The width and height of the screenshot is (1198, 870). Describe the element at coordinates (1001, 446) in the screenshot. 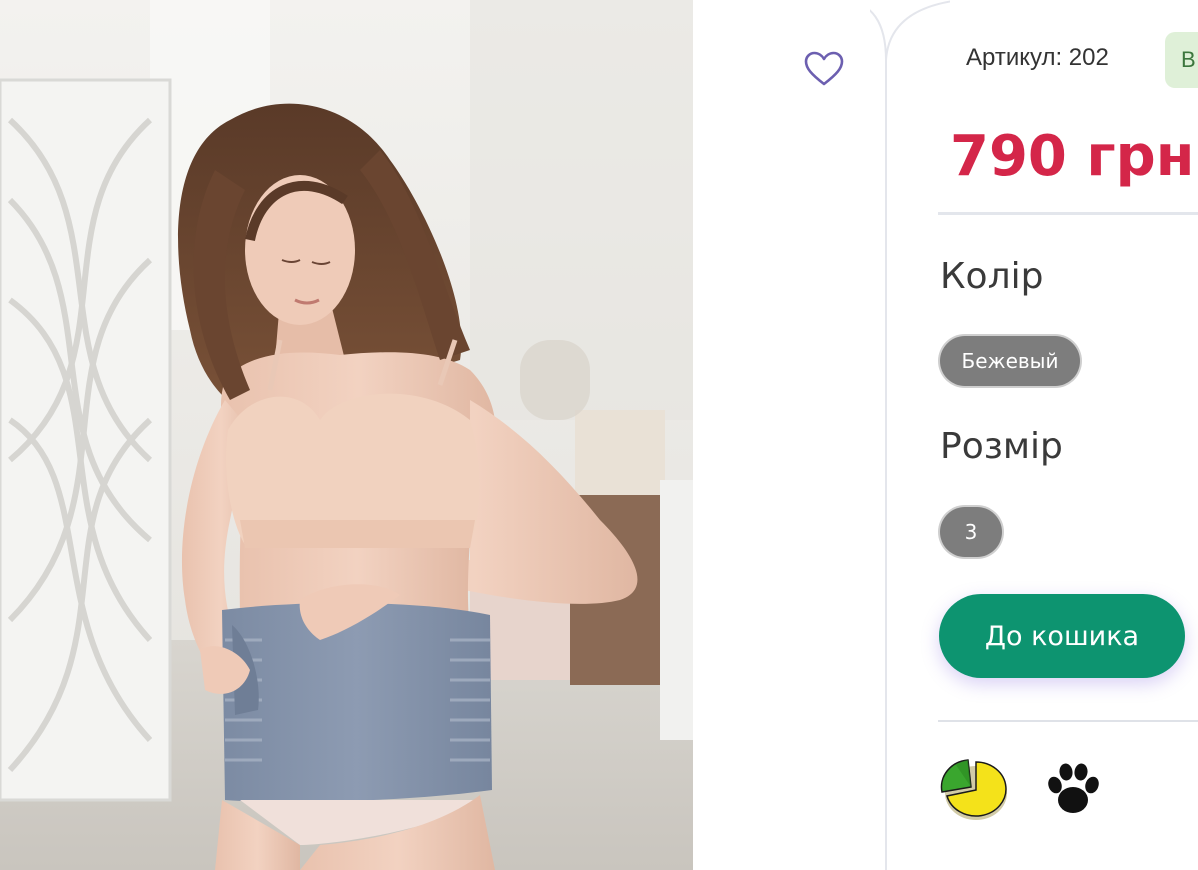

I see `size-section-title: Розмір` at that location.